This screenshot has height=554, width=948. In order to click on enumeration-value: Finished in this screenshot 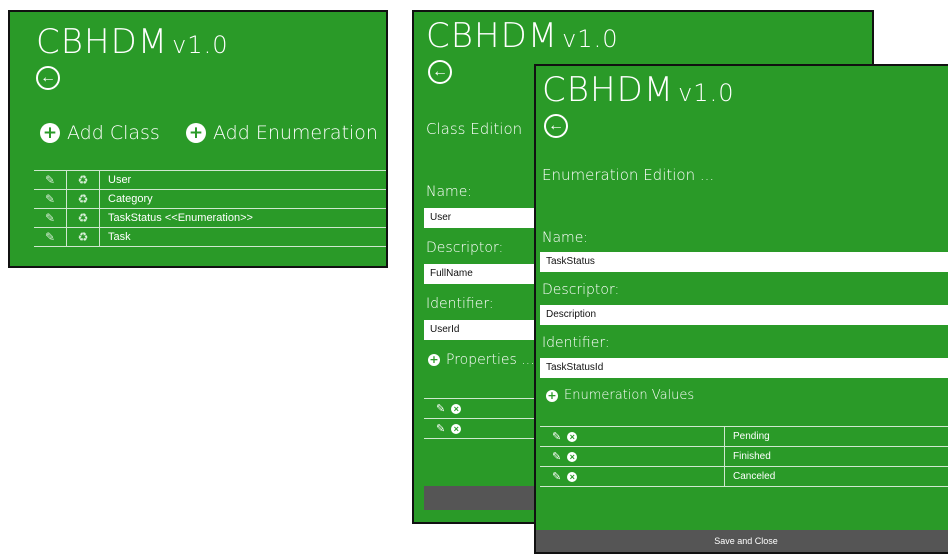, I will do `click(747, 456)`.